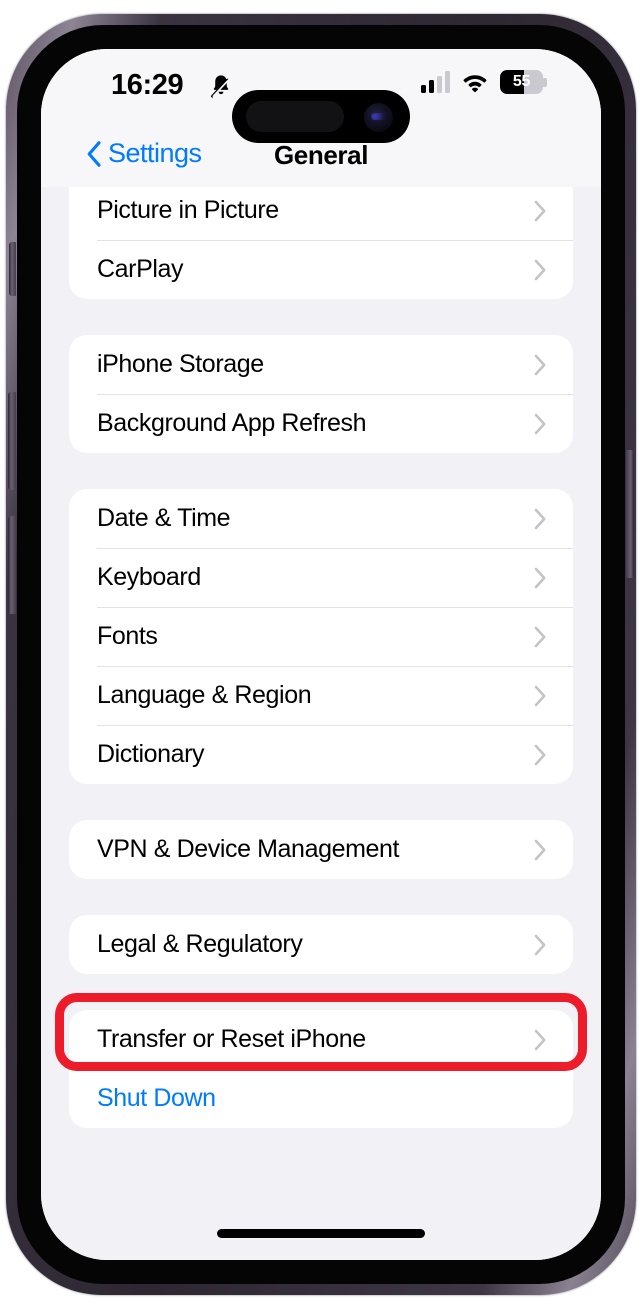  I want to click on settings-row-label: VPN & Device Management, so click(248, 849).